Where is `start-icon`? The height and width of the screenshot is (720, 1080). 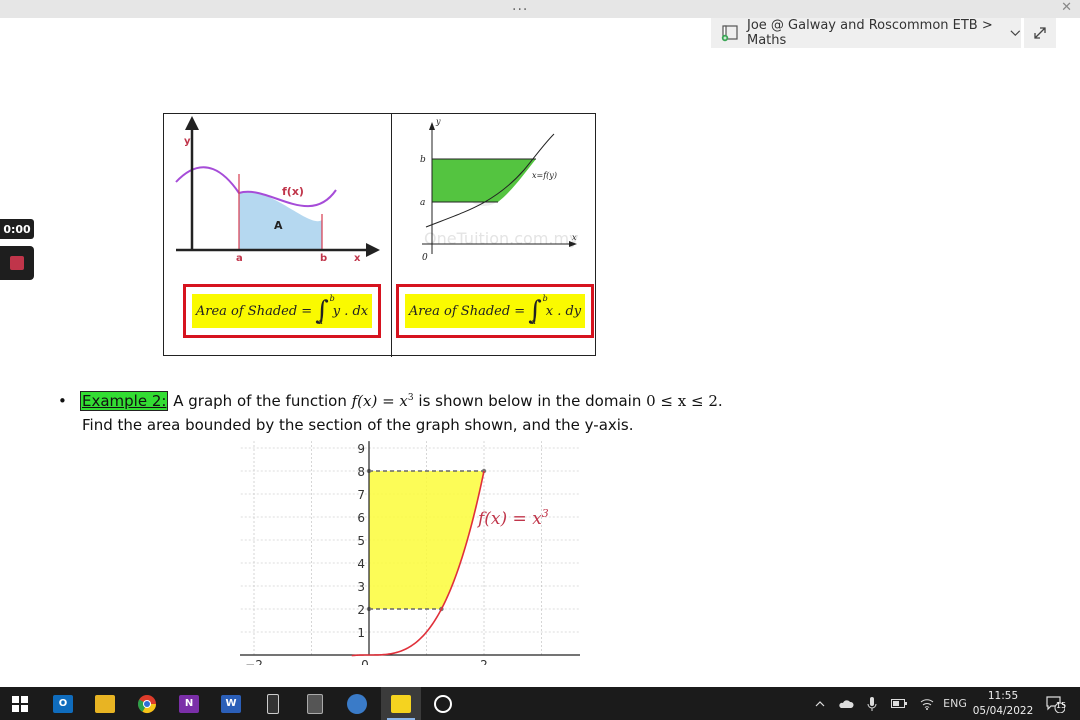 start-icon is located at coordinates (20, 703).